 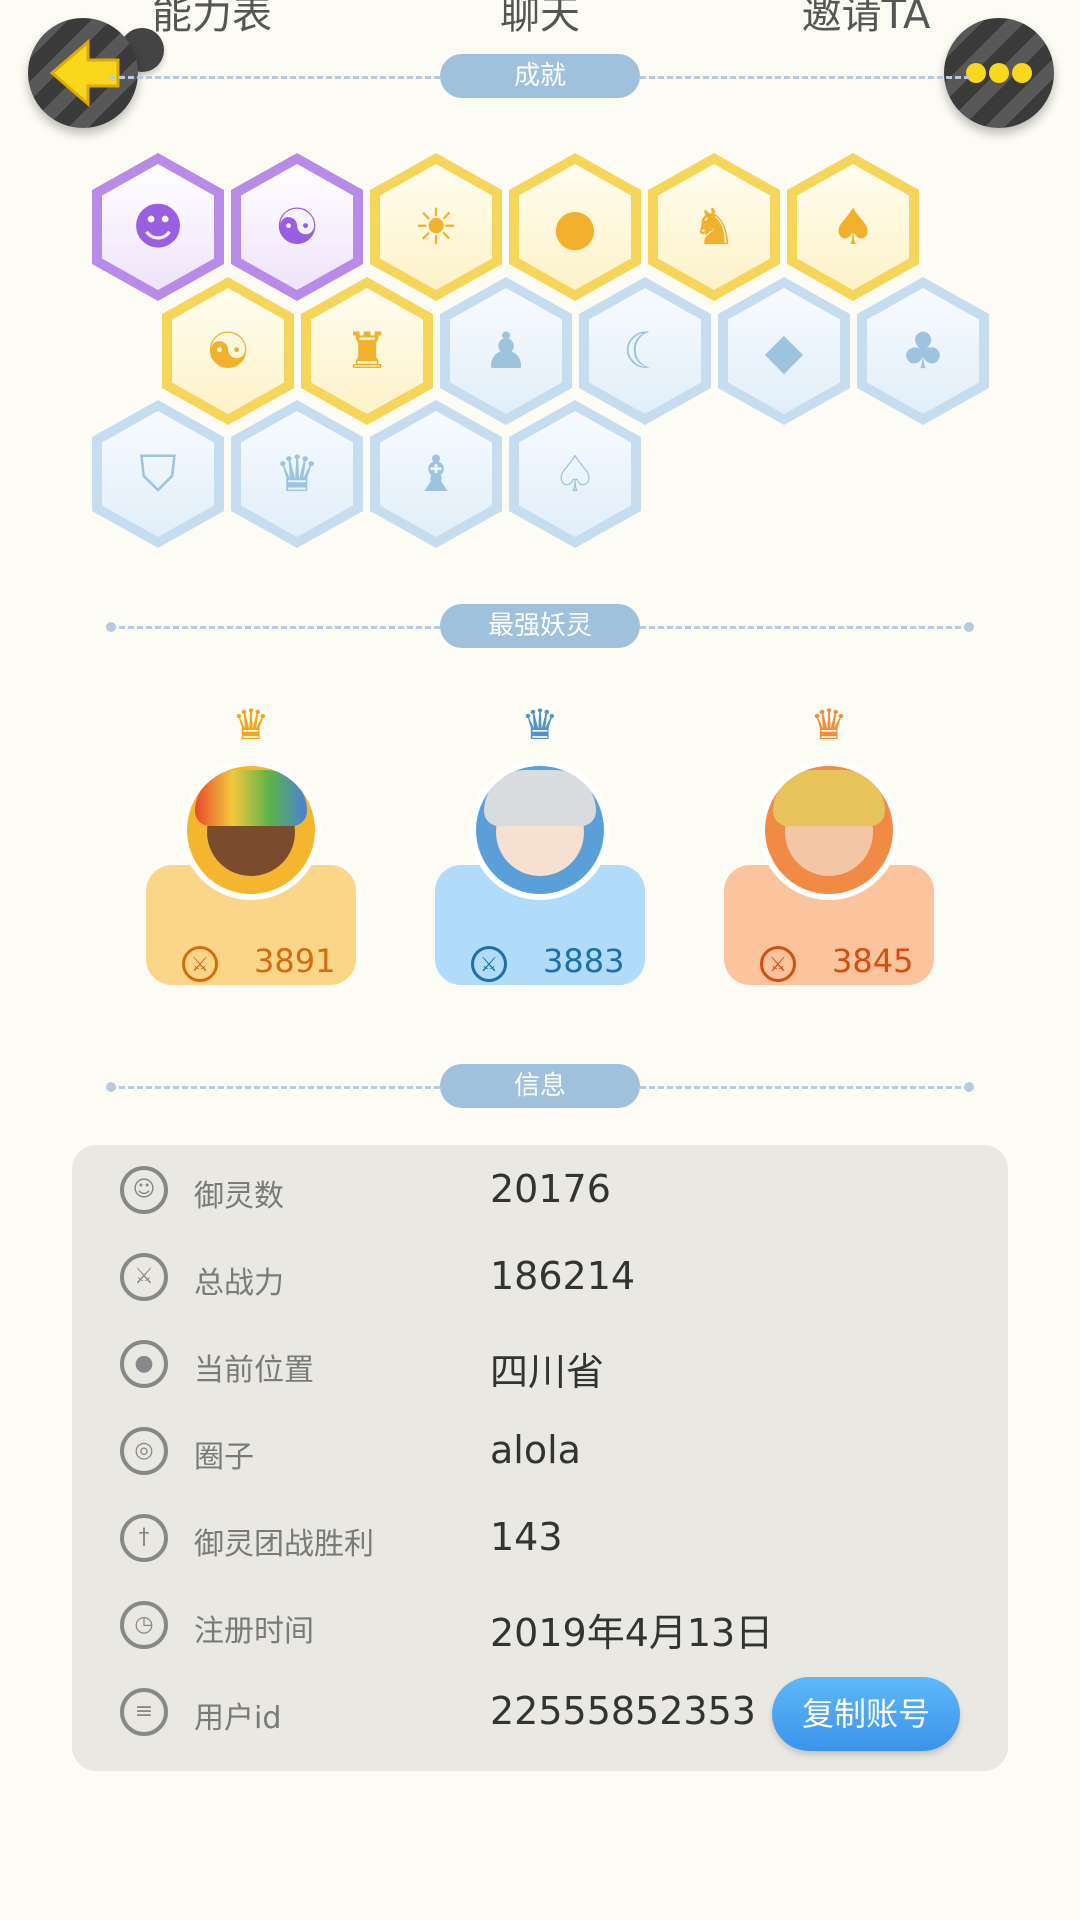 What do you see at coordinates (239, 1196) in the screenshot?
I see `info-label: 御灵数` at bounding box center [239, 1196].